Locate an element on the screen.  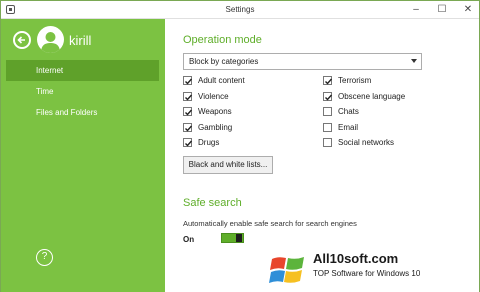
checkbox-label: Violence is located at coordinates (213, 96).